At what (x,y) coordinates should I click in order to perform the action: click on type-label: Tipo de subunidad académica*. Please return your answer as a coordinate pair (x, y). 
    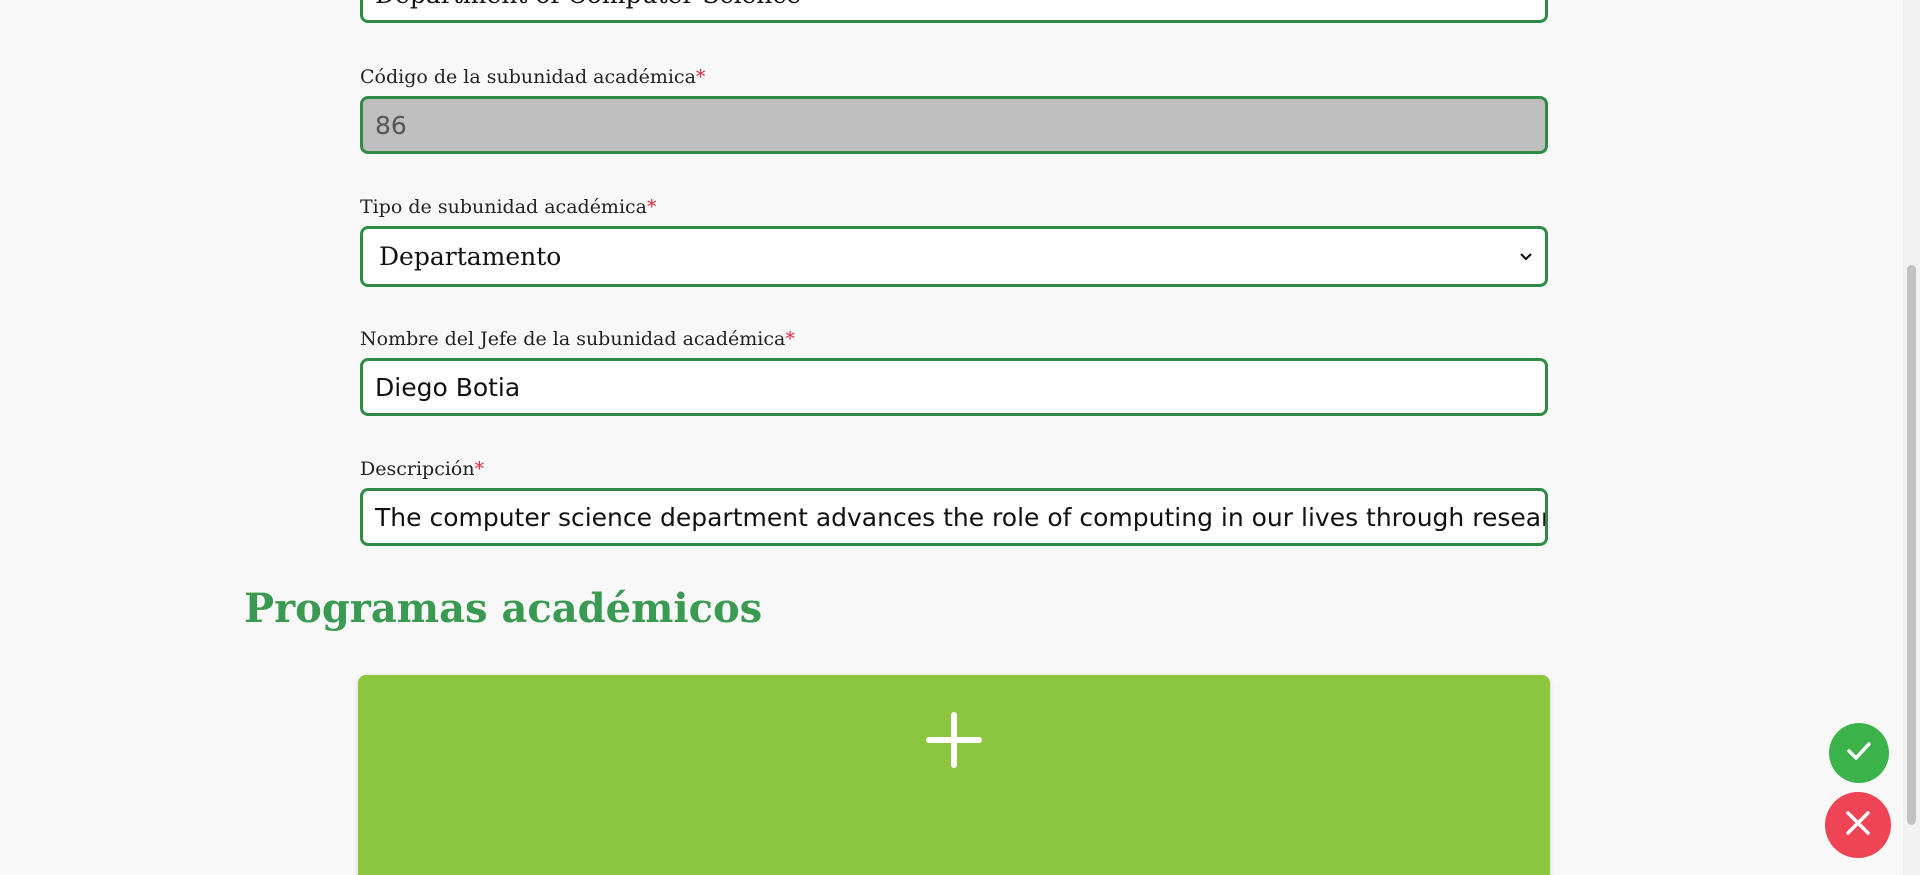
    Looking at the image, I should click on (508, 207).